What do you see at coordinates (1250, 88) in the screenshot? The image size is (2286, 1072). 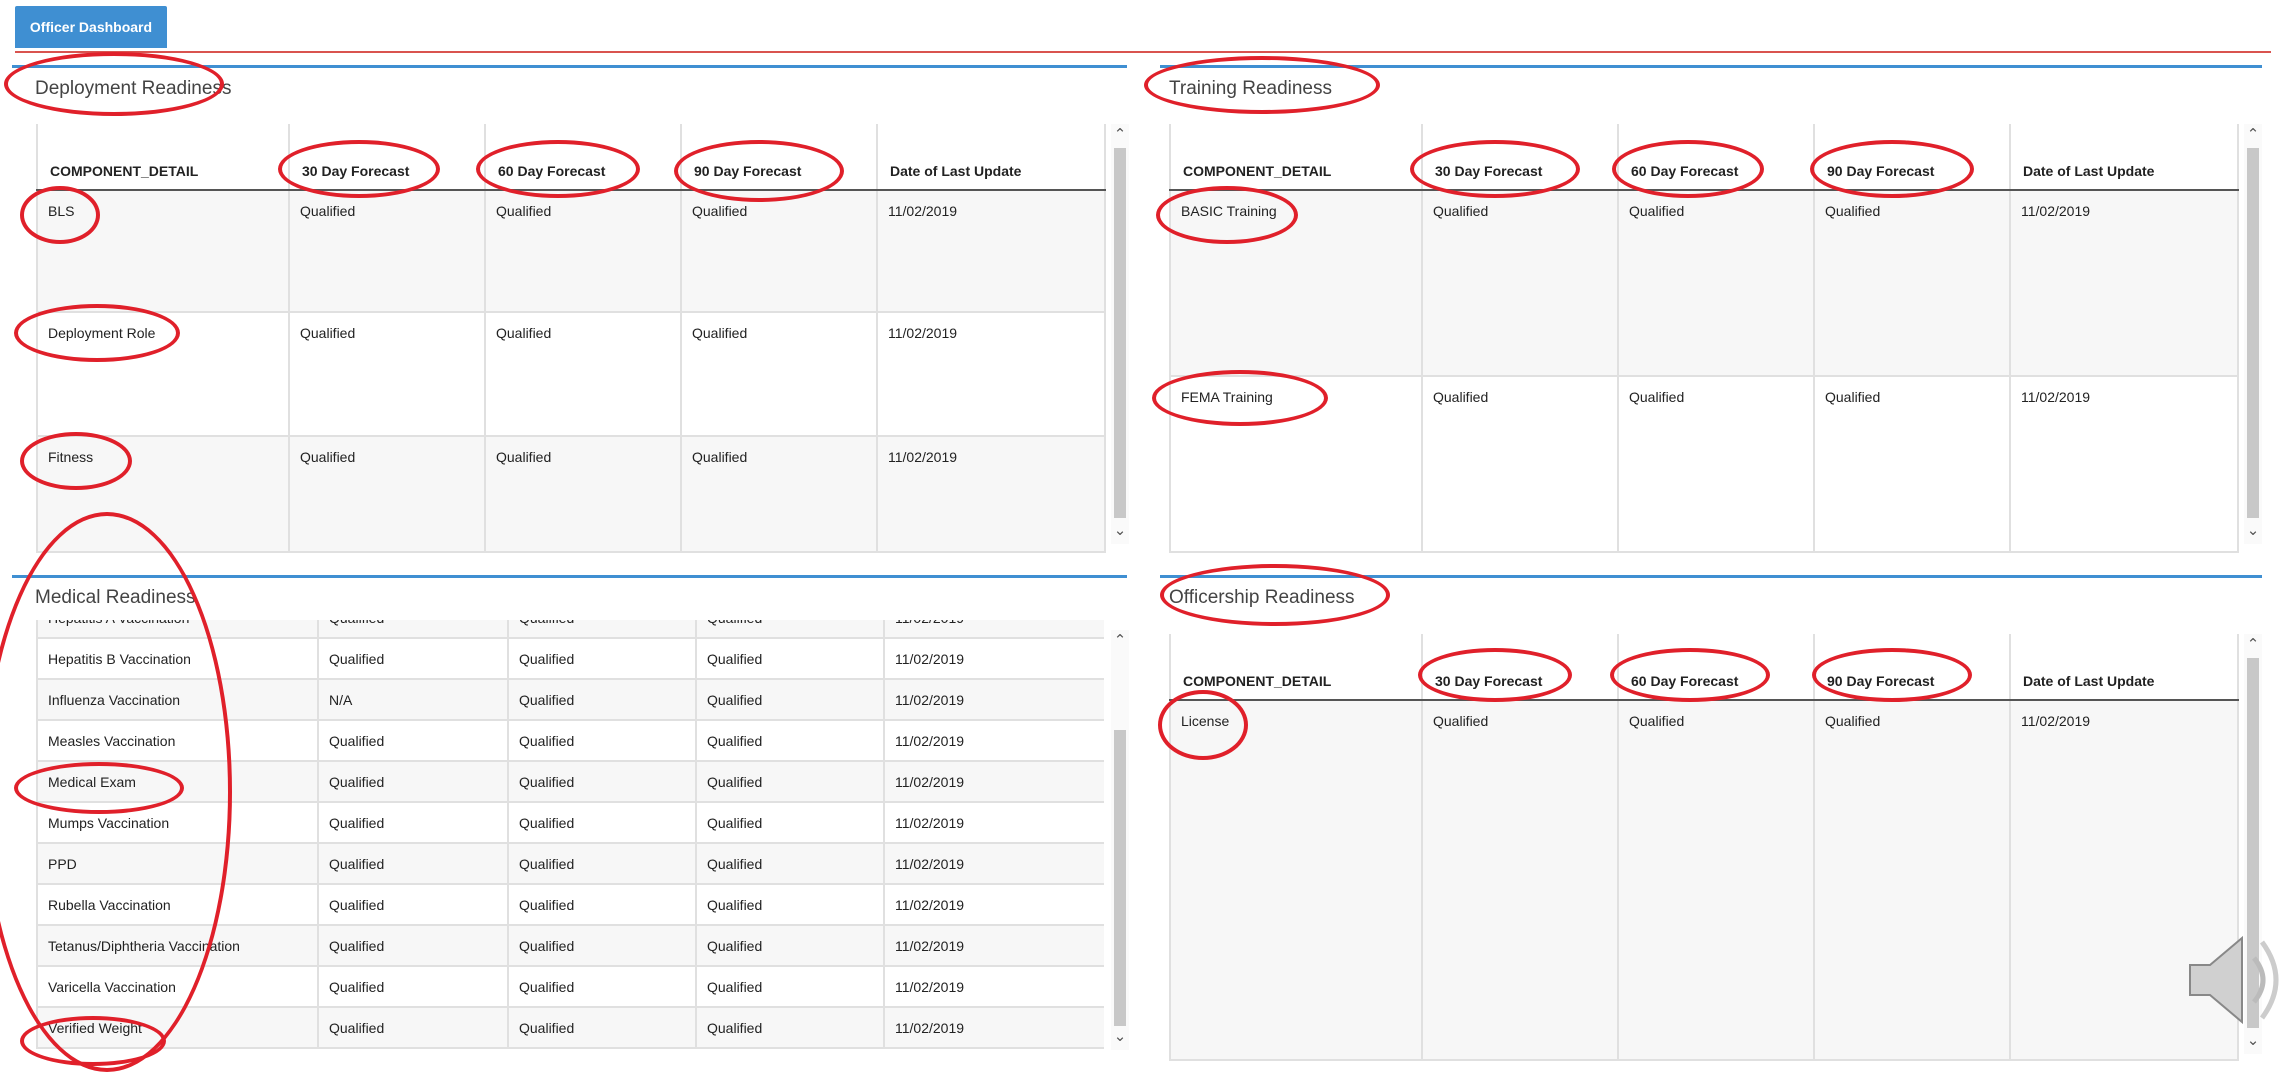 I see `training-readiness-title: Training Readiness` at bounding box center [1250, 88].